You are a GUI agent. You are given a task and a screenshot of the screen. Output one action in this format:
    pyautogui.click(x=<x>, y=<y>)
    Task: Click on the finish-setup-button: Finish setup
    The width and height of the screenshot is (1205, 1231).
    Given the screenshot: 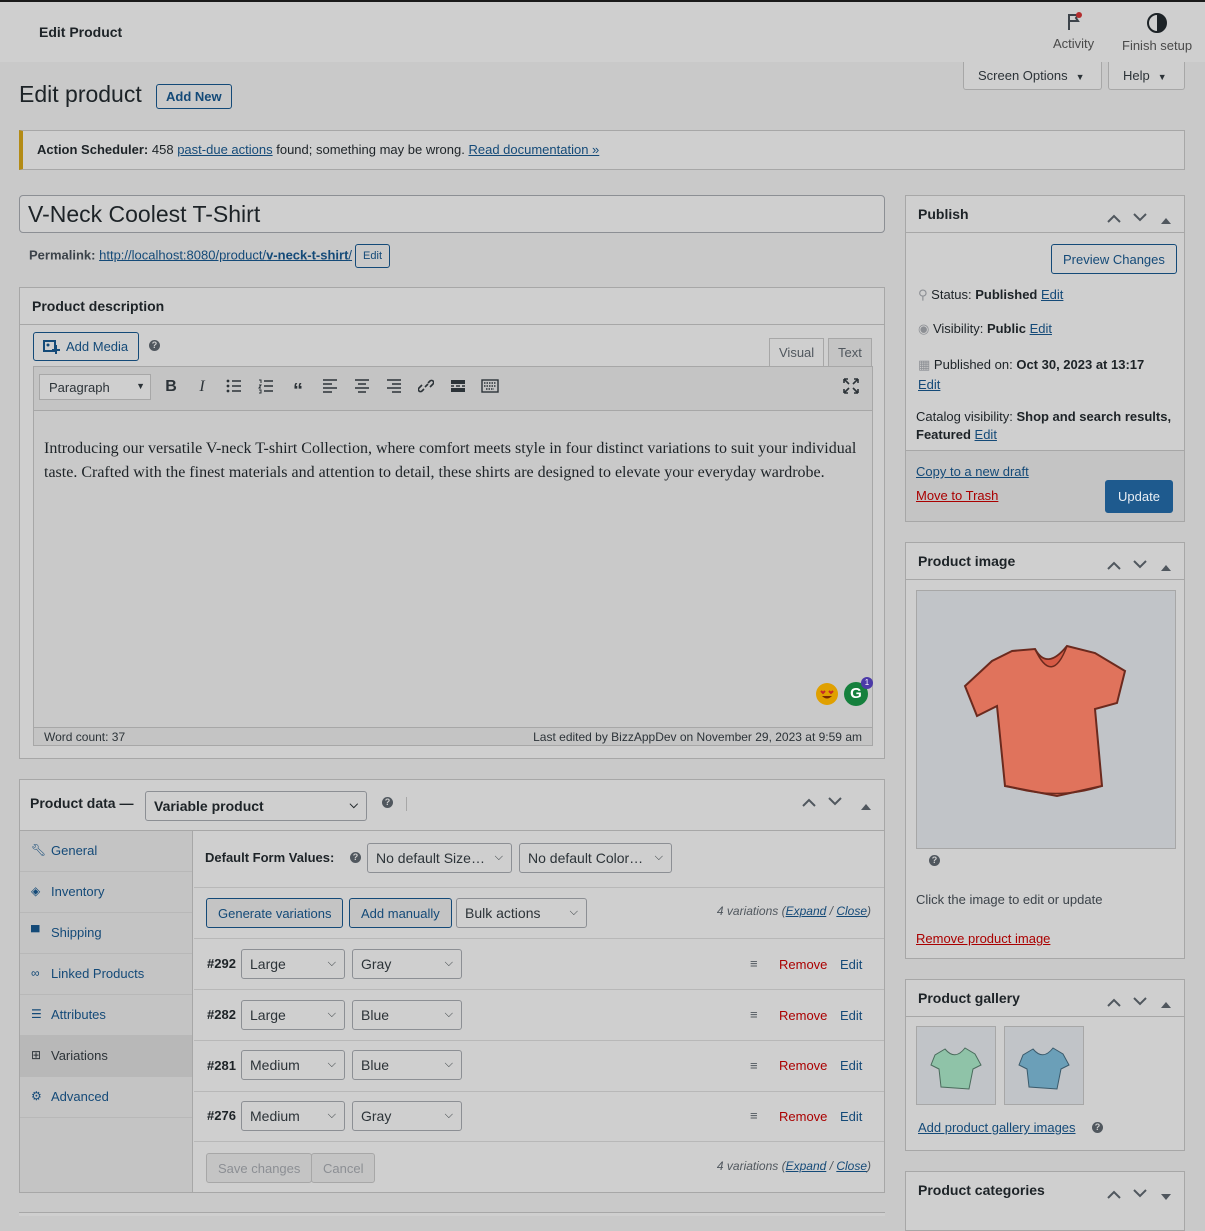 What is the action you would take?
    pyautogui.click(x=1157, y=32)
    